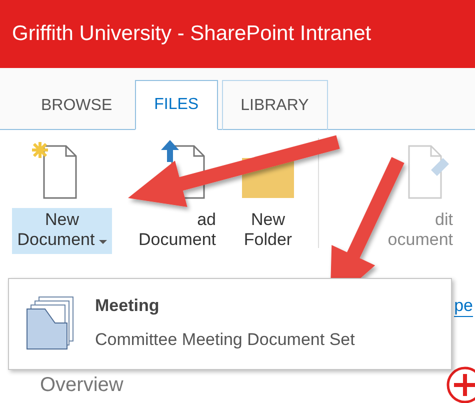 Image resolution: width=475 pixels, height=403 pixels. I want to click on caret-icon, so click(102, 242).